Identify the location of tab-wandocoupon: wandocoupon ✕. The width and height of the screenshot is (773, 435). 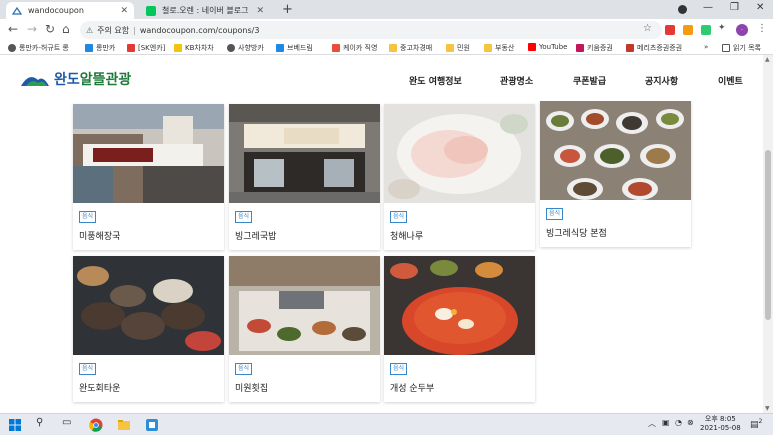
(70, 10).